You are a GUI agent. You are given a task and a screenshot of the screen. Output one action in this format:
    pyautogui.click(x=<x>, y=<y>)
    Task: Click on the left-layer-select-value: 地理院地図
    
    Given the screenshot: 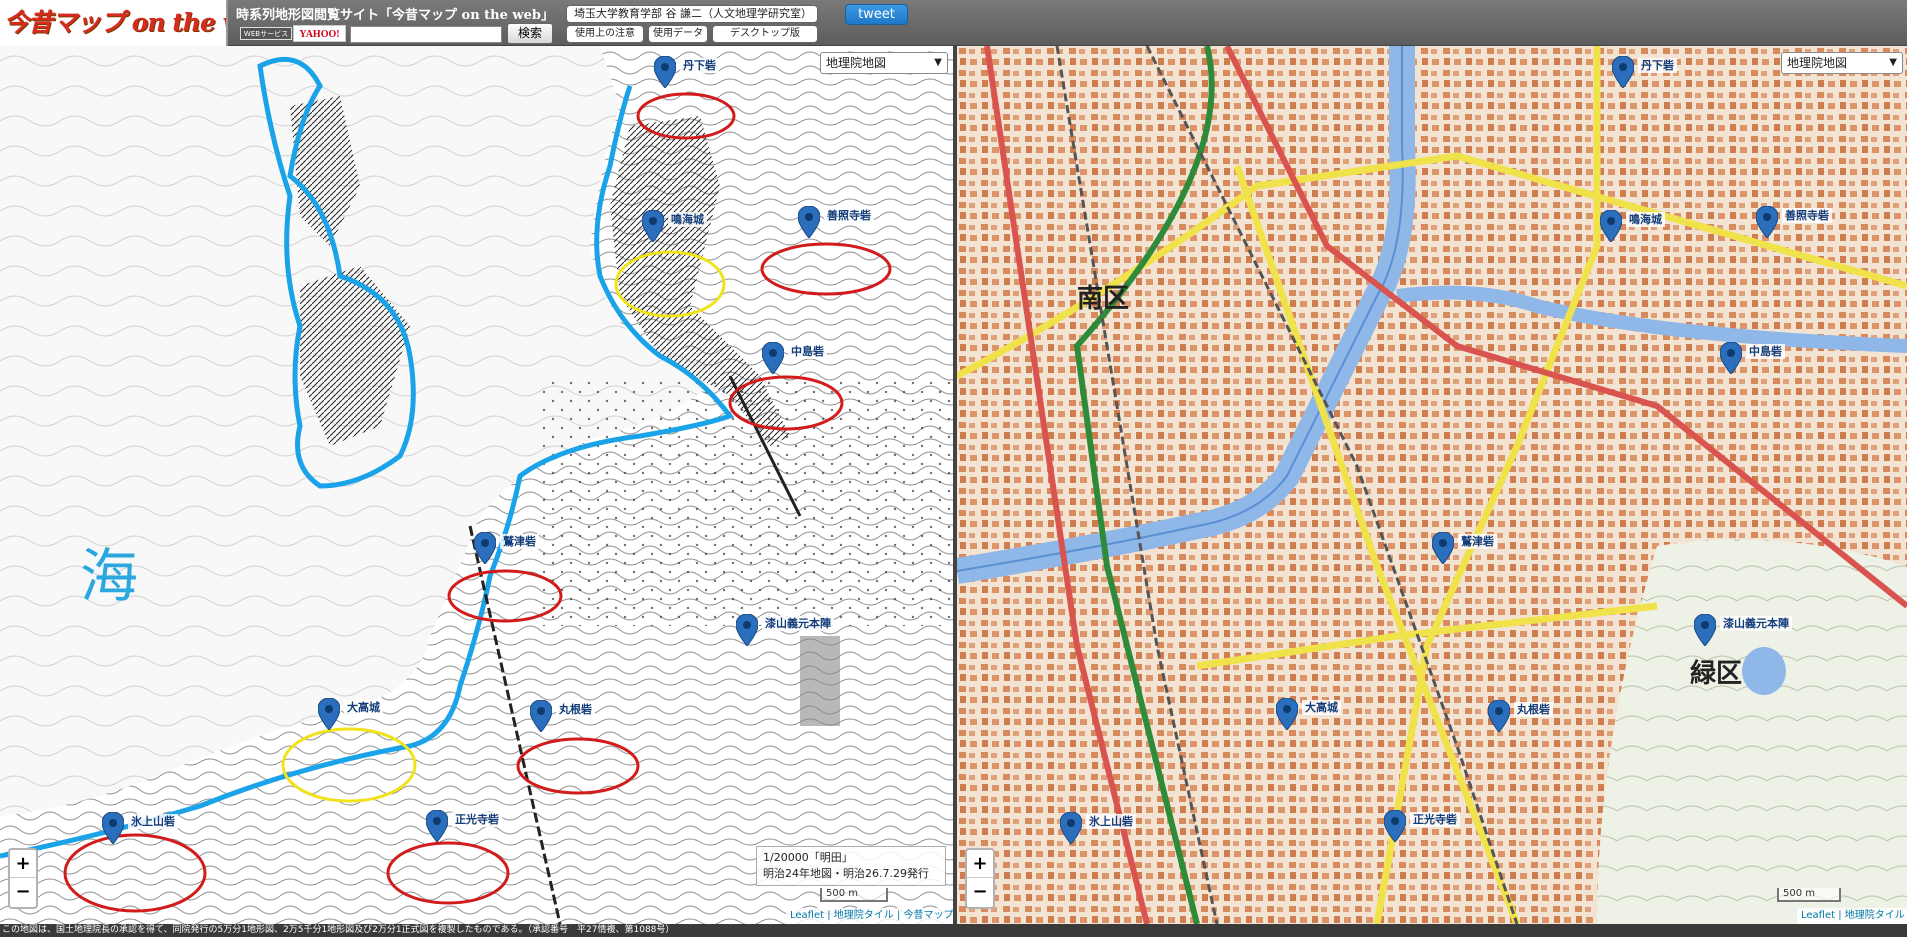 What is the action you would take?
    pyautogui.click(x=856, y=63)
    